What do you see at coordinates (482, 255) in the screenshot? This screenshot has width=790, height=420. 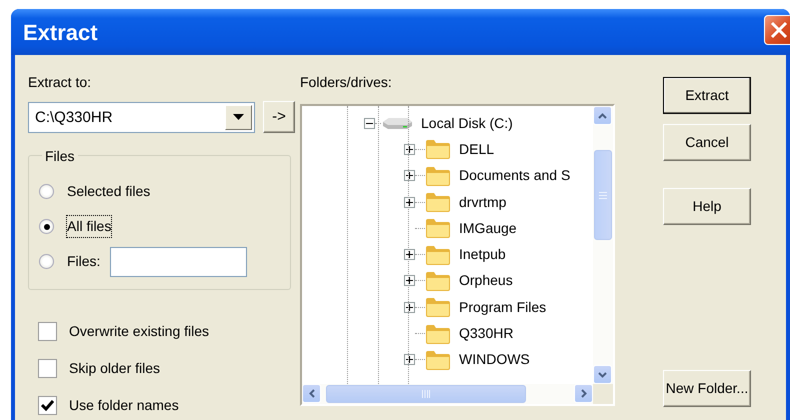 I see `tree-item: Inetpub` at bounding box center [482, 255].